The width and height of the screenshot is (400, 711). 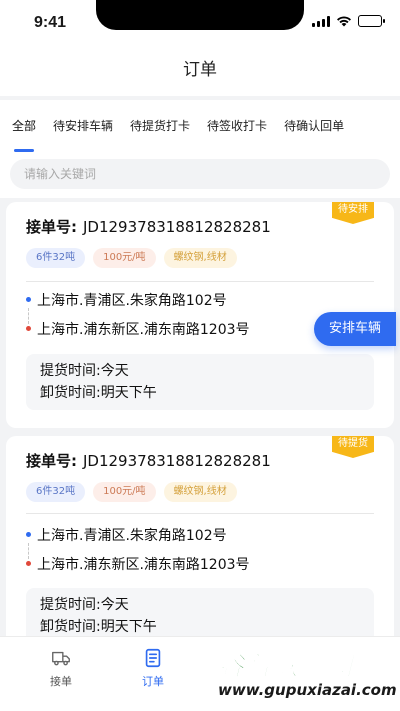 I want to click on tab-pending-pickup: 待提货打卡, so click(x=160, y=126).